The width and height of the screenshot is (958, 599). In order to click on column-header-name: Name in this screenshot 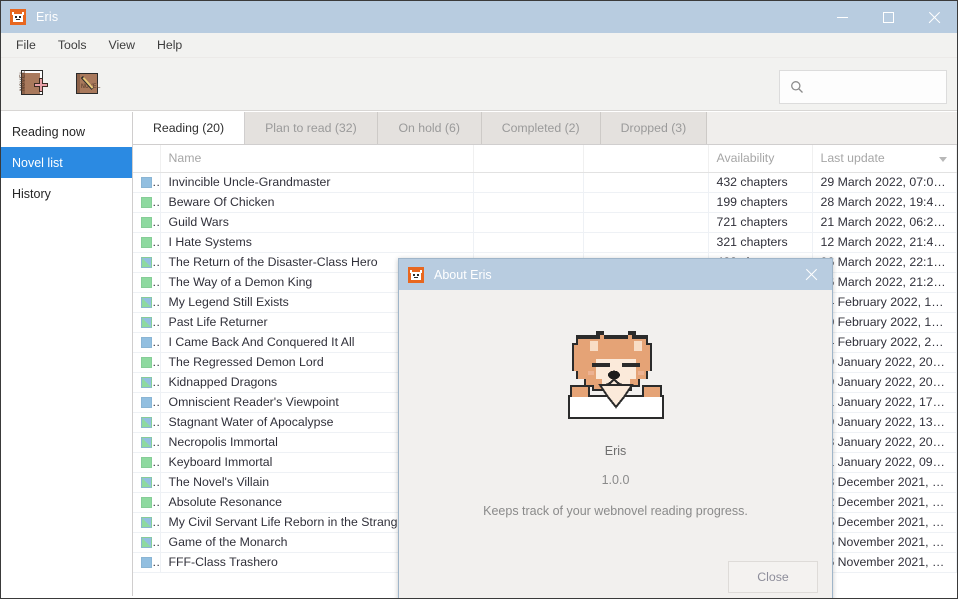, I will do `click(317, 159)`.